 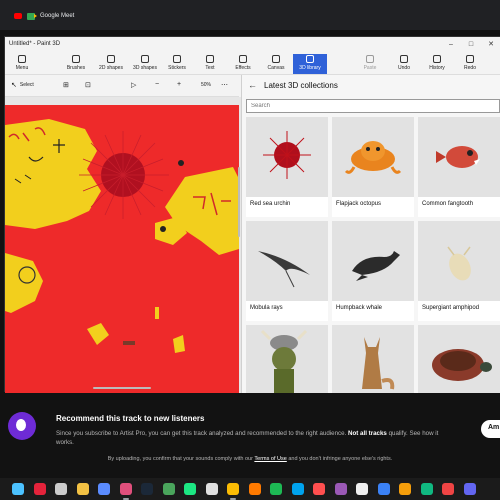 I want to click on library-item-humpback-whale: Humpback whale, so click(x=373, y=271).